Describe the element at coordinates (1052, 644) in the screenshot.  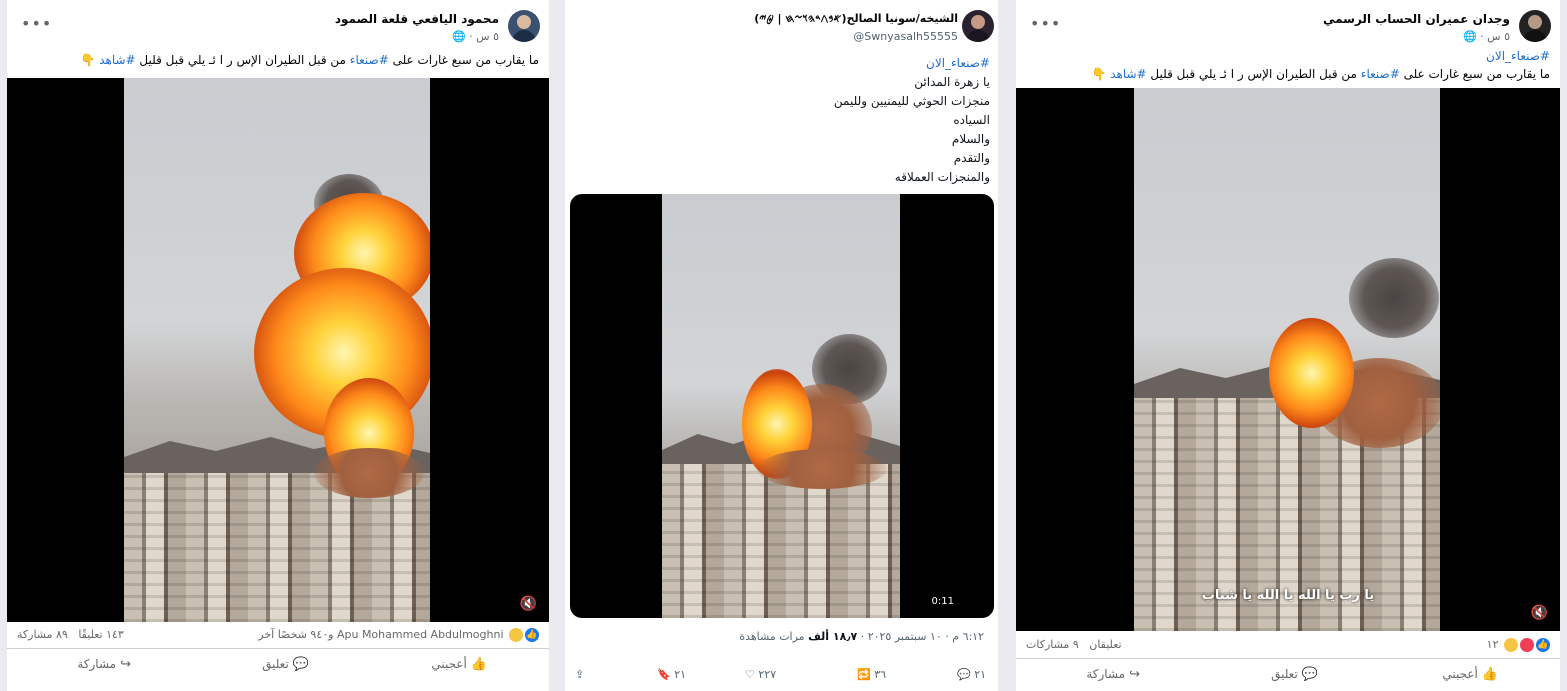
I see `shares-count: ٩ مشاركات` at that location.